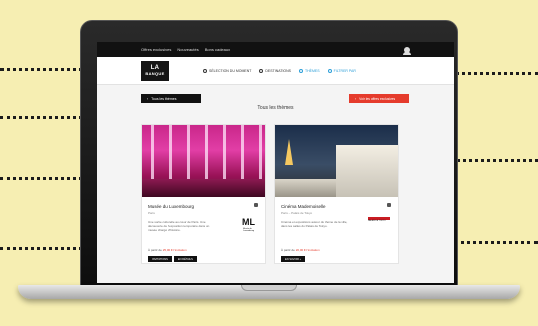 The image size is (538, 326). I want to click on partner-logo: PALAIS DE TOKYO, so click(379, 220).